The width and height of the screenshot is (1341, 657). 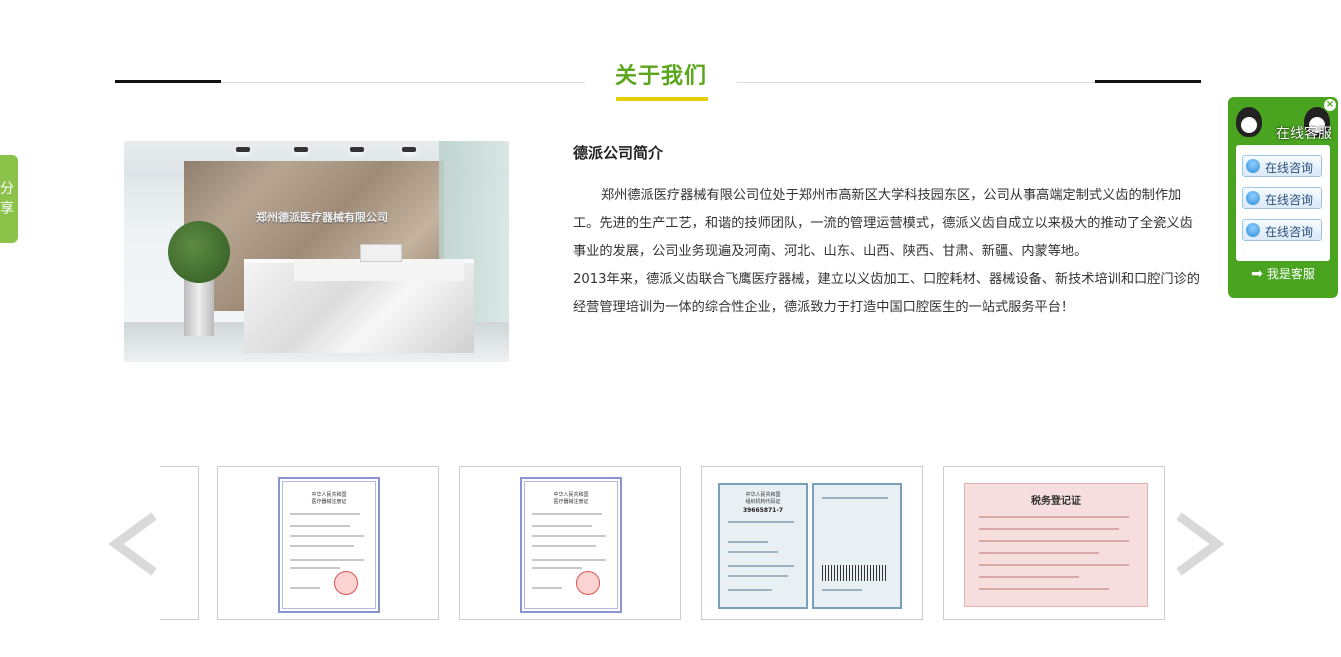 What do you see at coordinates (1056, 501) in the screenshot?
I see `tax-certificate-header: 税务登记证` at bounding box center [1056, 501].